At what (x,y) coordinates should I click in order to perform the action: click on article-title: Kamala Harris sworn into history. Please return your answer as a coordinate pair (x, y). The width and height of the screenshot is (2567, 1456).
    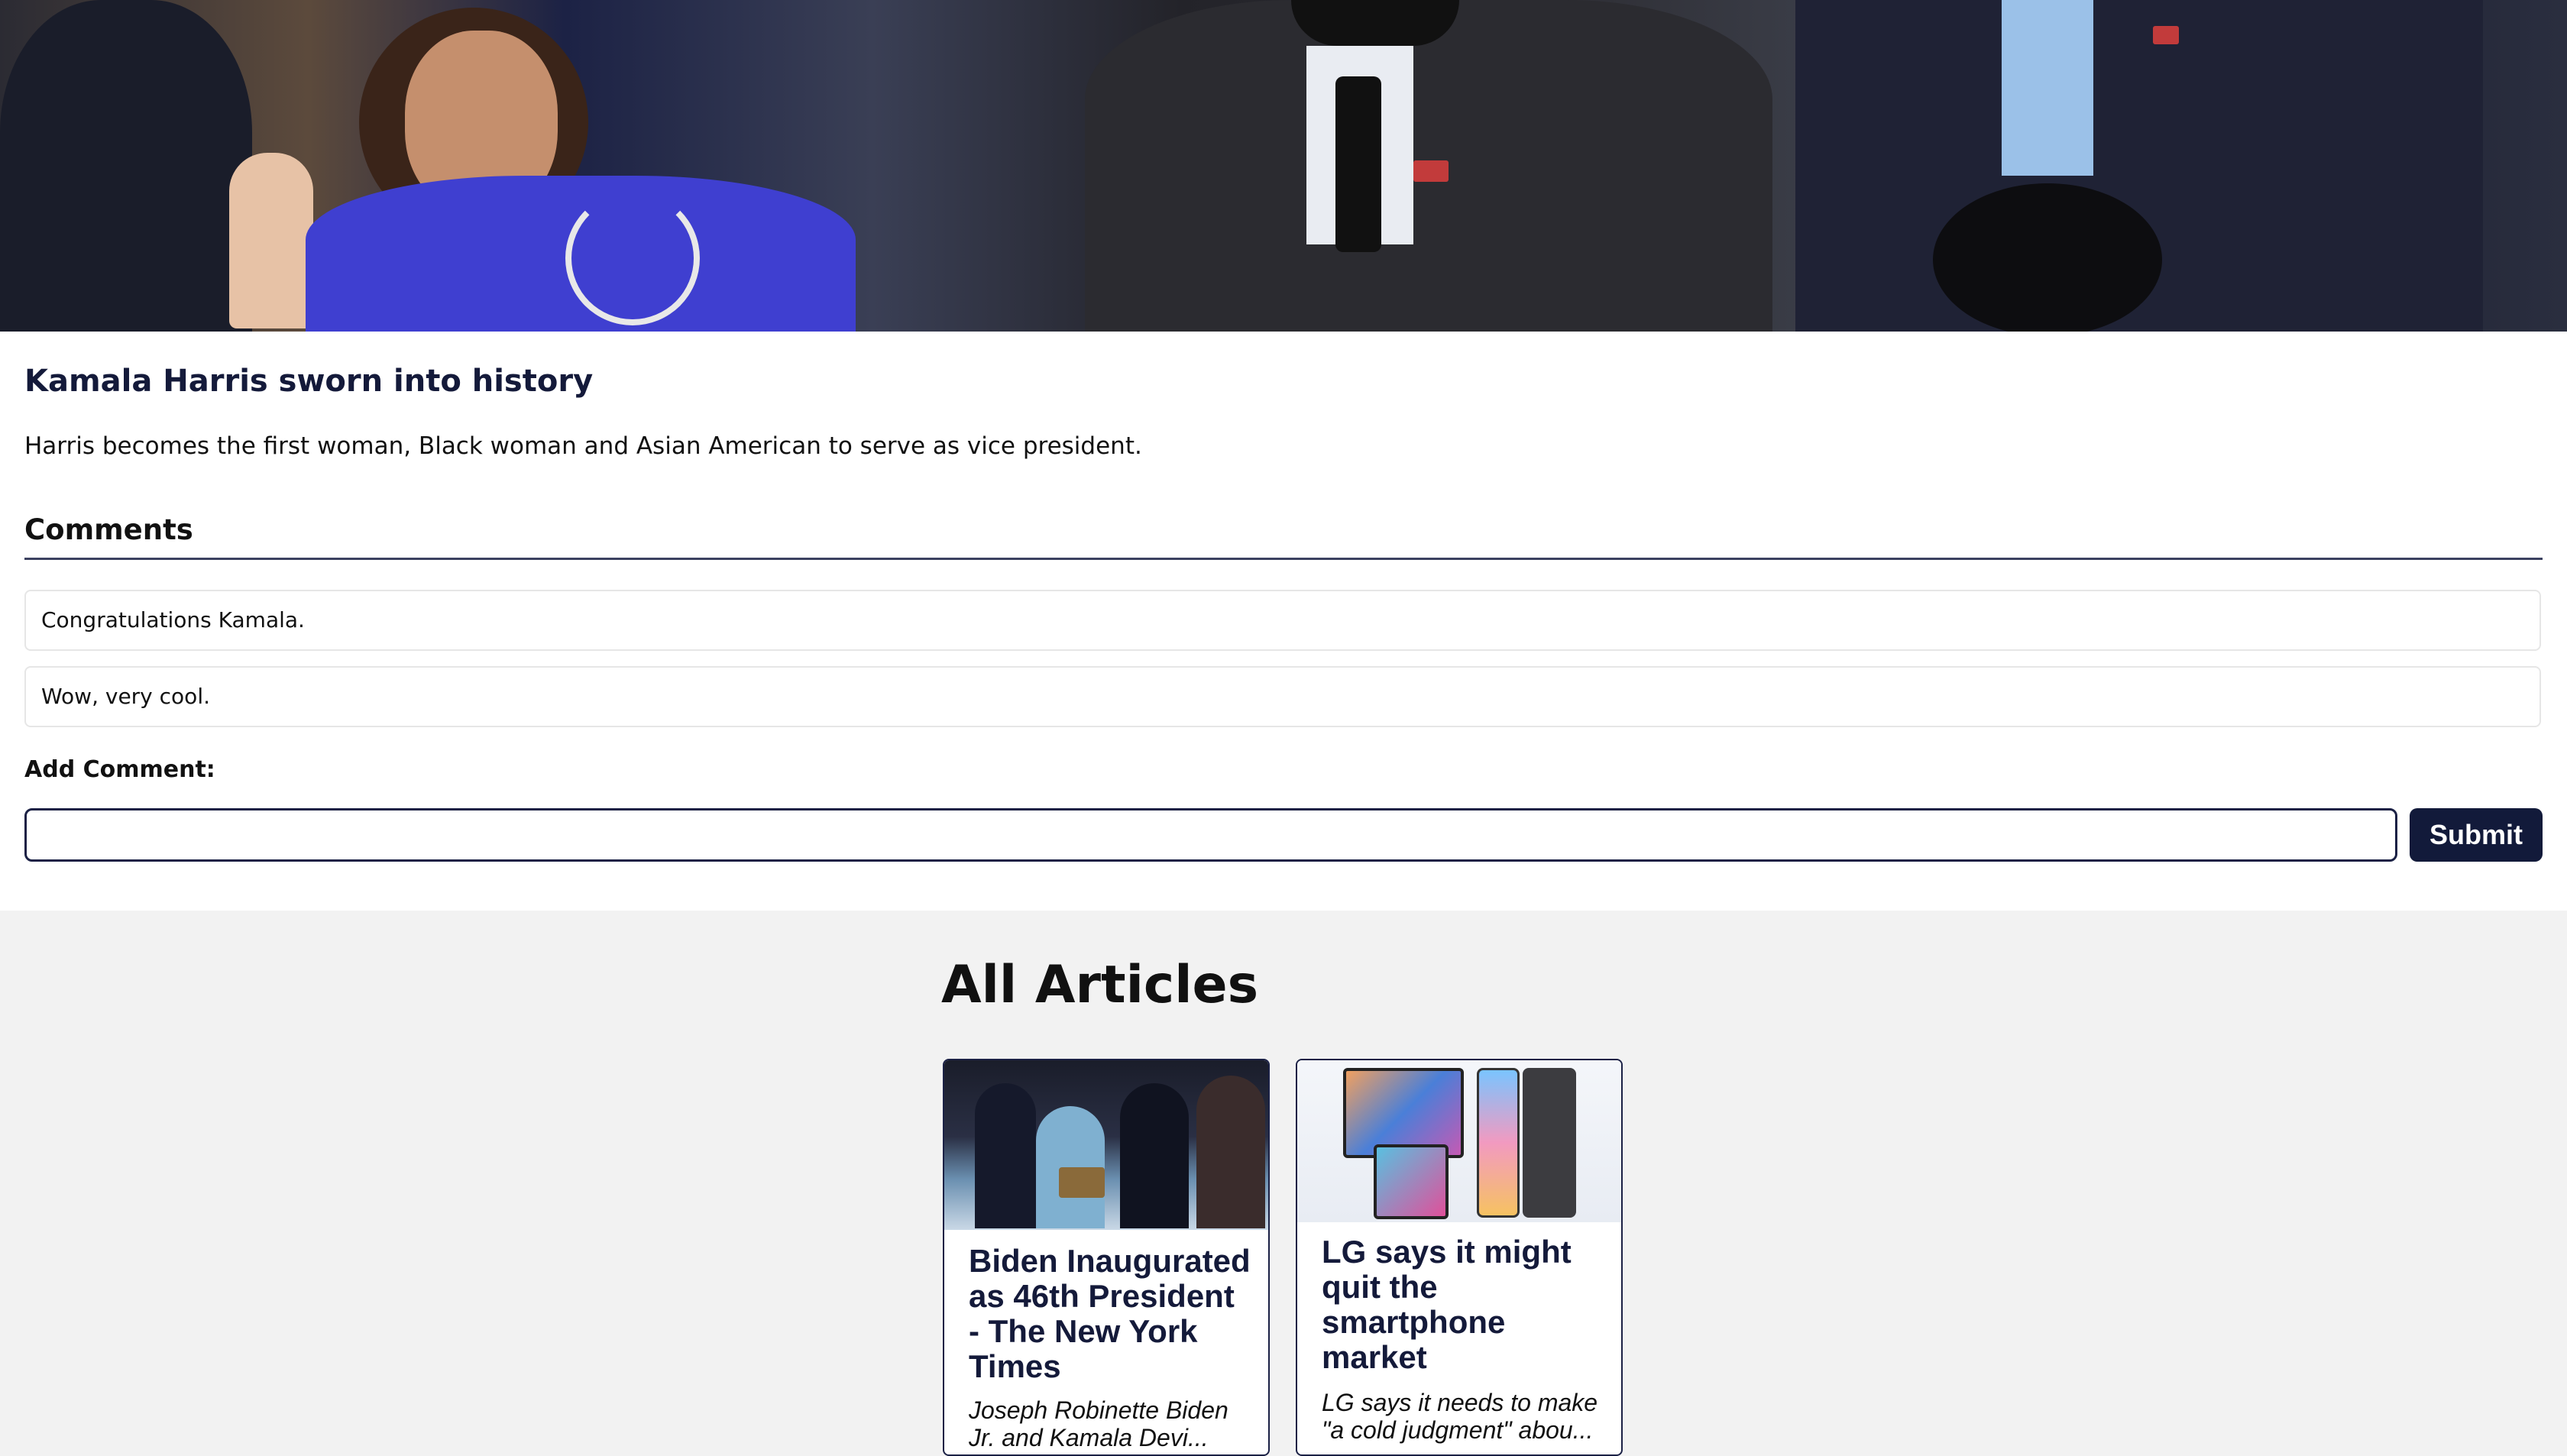
    Looking at the image, I should click on (309, 382).